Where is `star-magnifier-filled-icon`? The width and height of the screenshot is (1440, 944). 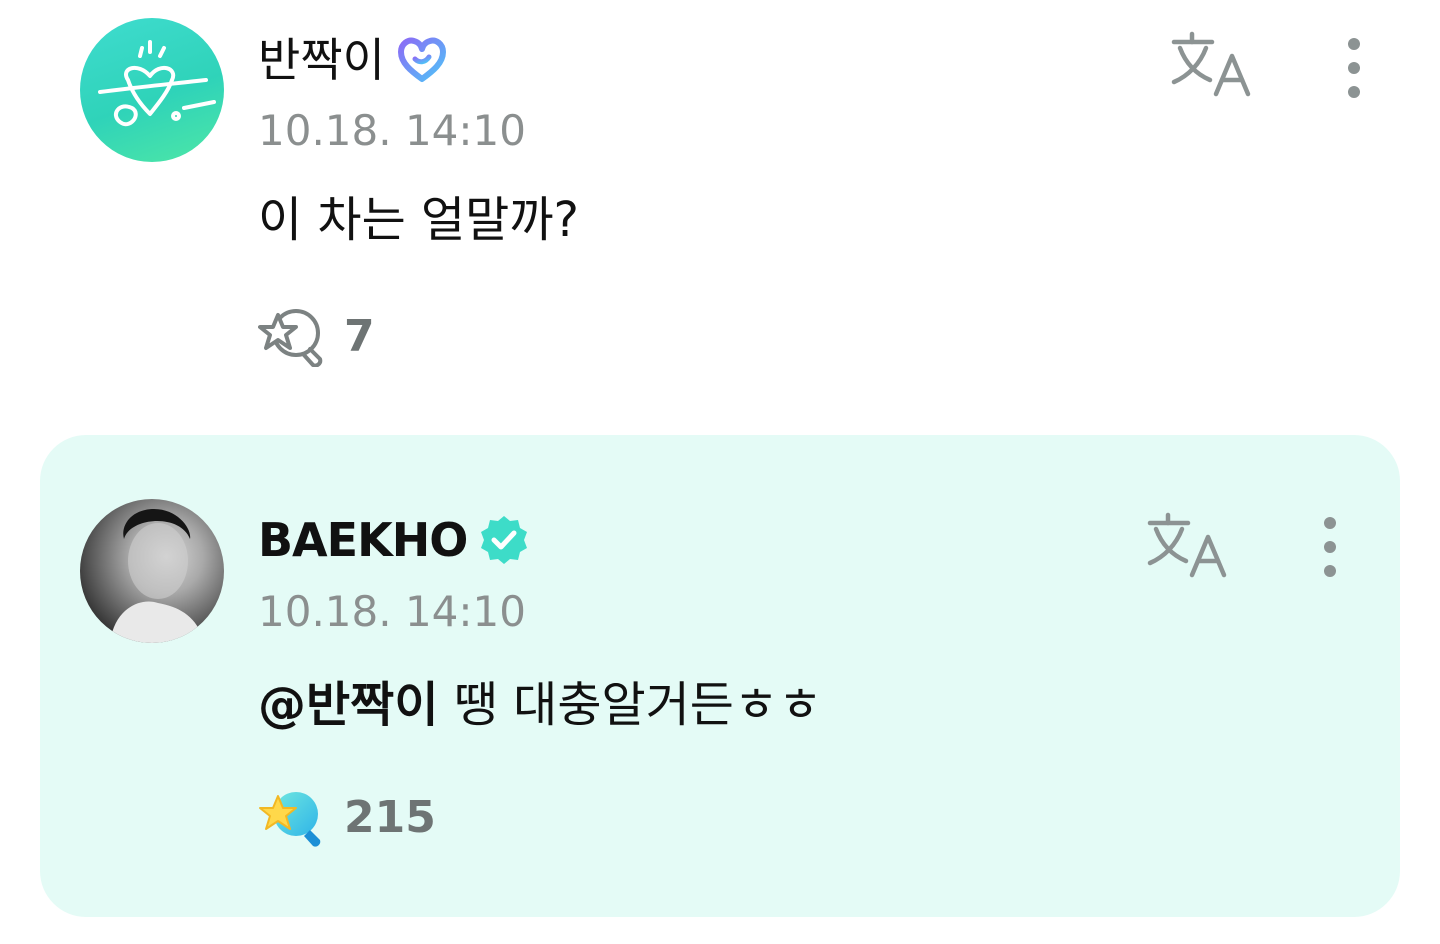
star-magnifier-filled-icon is located at coordinates (294, 817).